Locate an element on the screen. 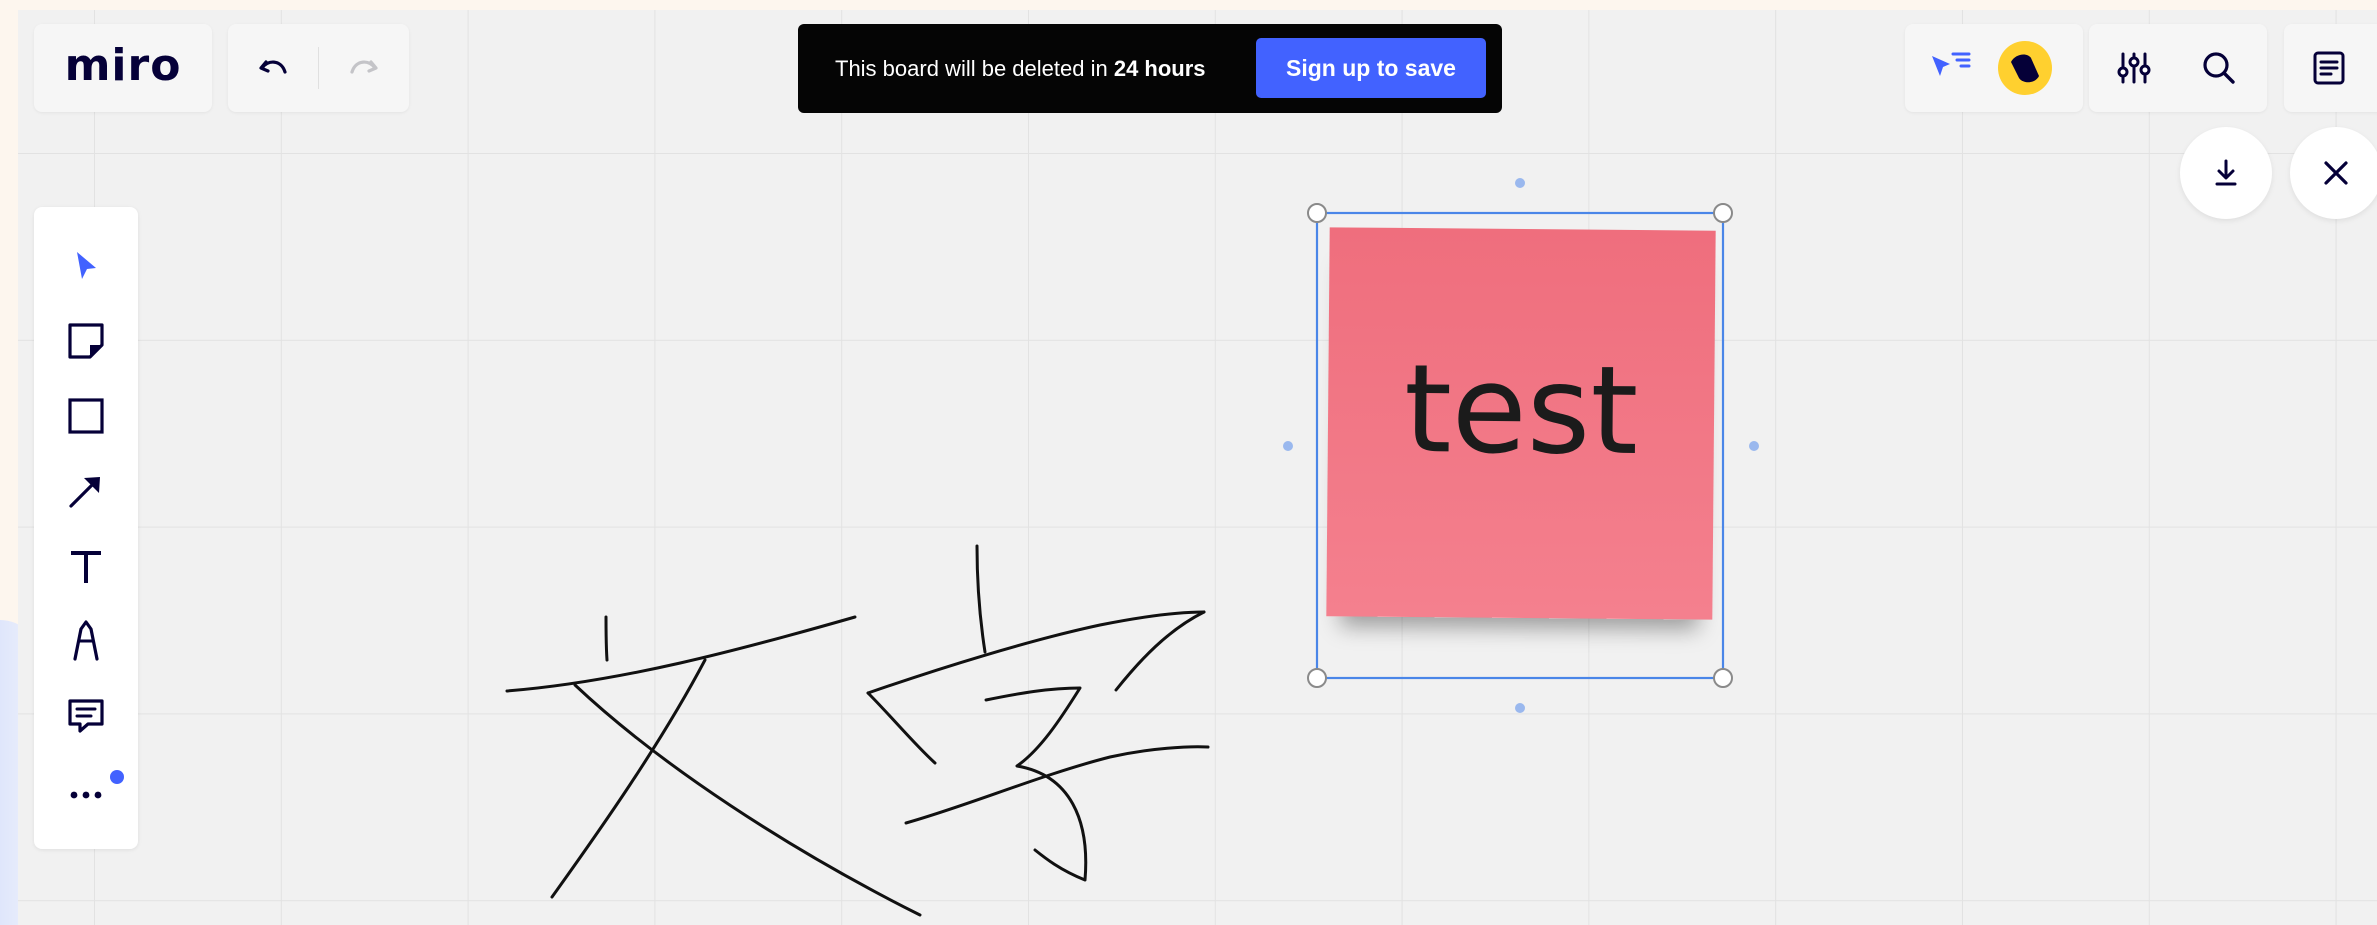 Image resolution: width=2377 pixels, height=925 pixels. selection-frame is located at coordinates (1521, 445).